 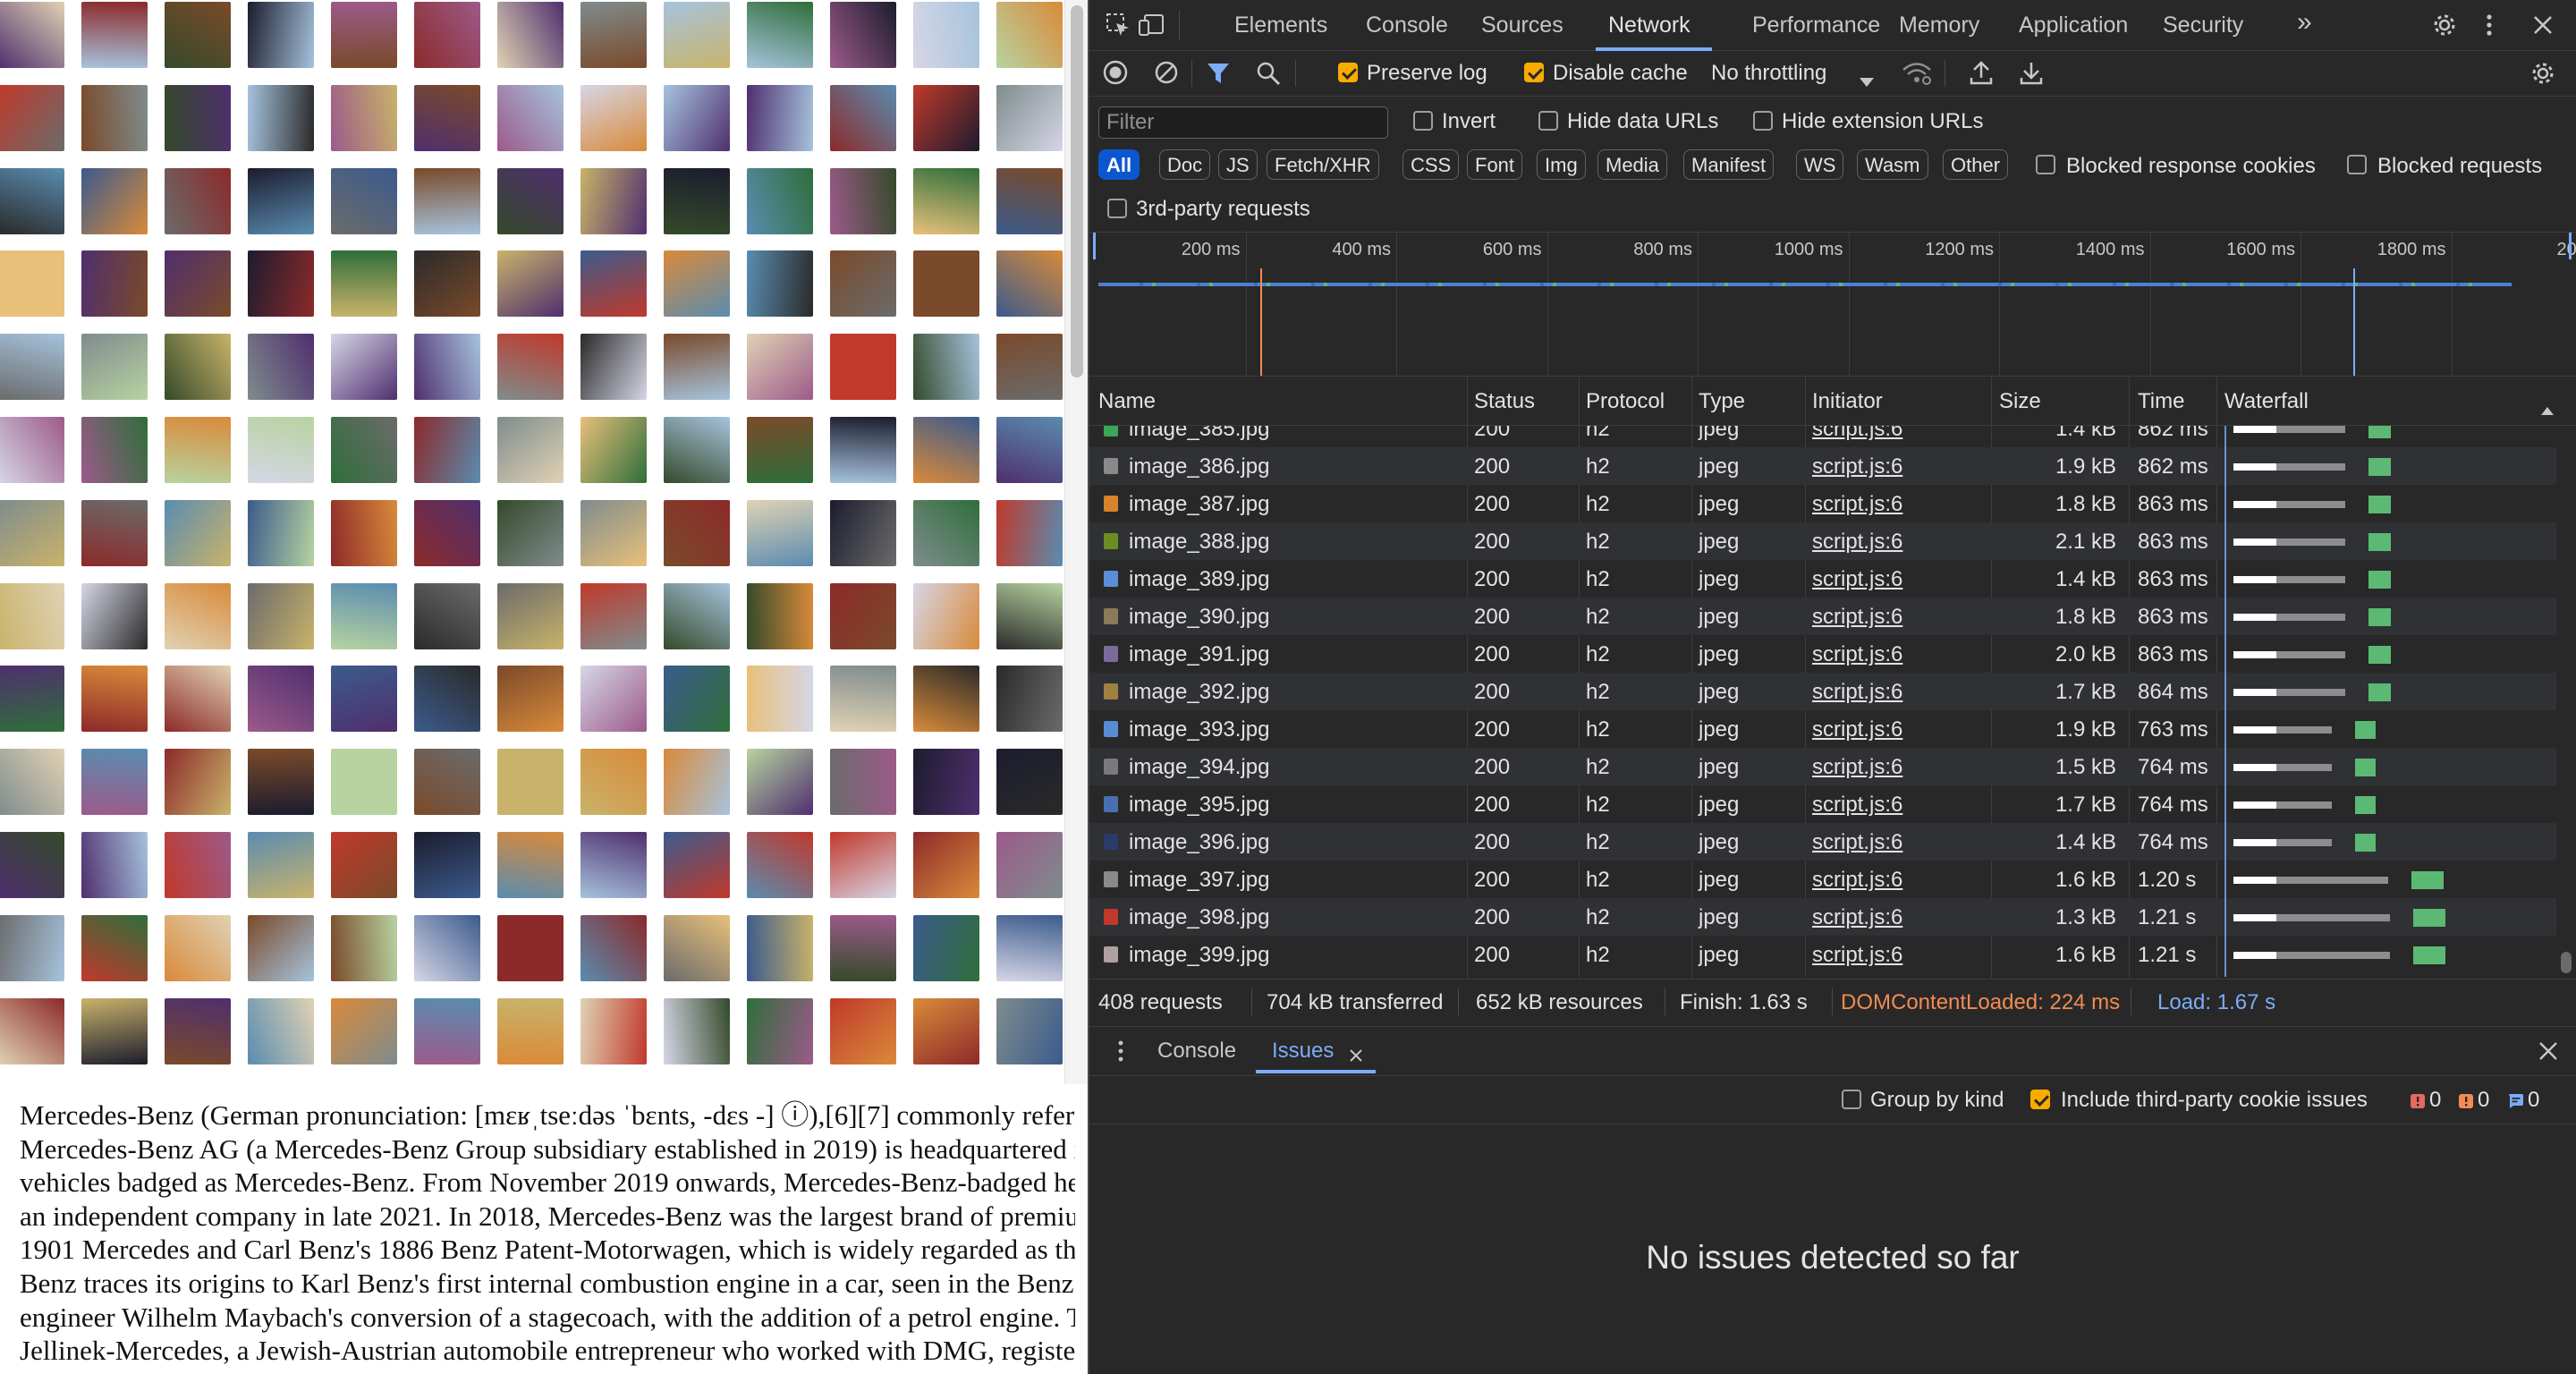 What do you see at coordinates (1185, 164) in the screenshot?
I see `type-filter-doc: Doc` at bounding box center [1185, 164].